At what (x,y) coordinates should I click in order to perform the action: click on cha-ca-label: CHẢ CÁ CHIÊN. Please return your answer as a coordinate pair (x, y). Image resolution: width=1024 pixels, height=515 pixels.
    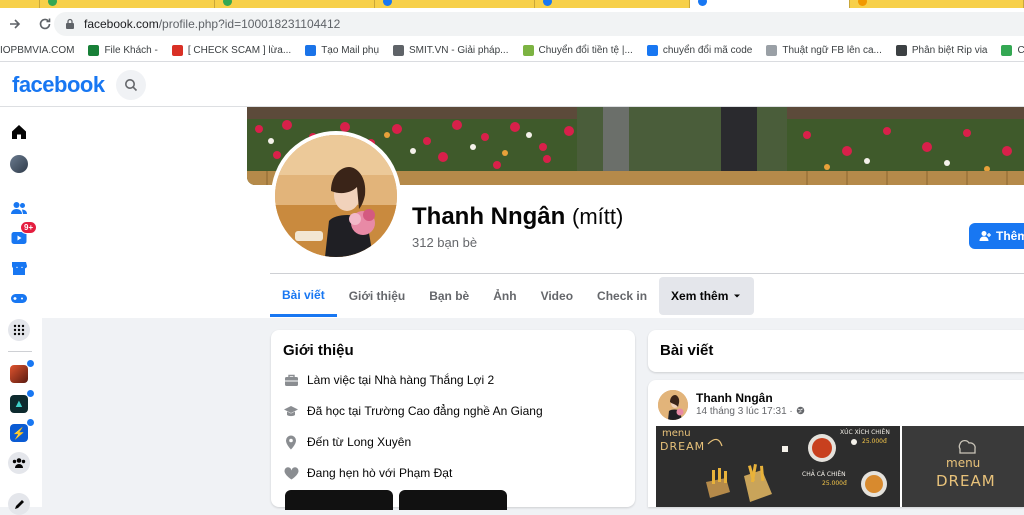
    Looking at the image, I should click on (824, 474).